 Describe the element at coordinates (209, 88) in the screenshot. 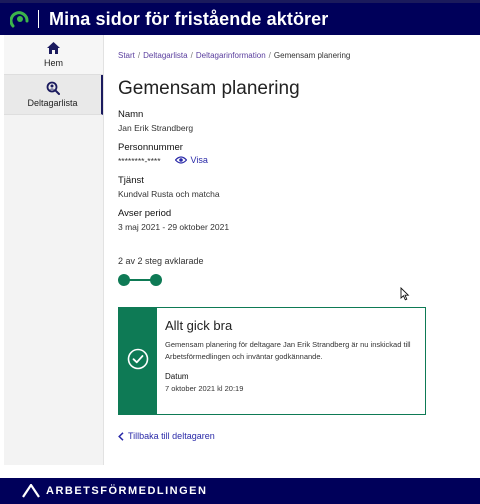

I see `page-title: Gemensam planering` at that location.